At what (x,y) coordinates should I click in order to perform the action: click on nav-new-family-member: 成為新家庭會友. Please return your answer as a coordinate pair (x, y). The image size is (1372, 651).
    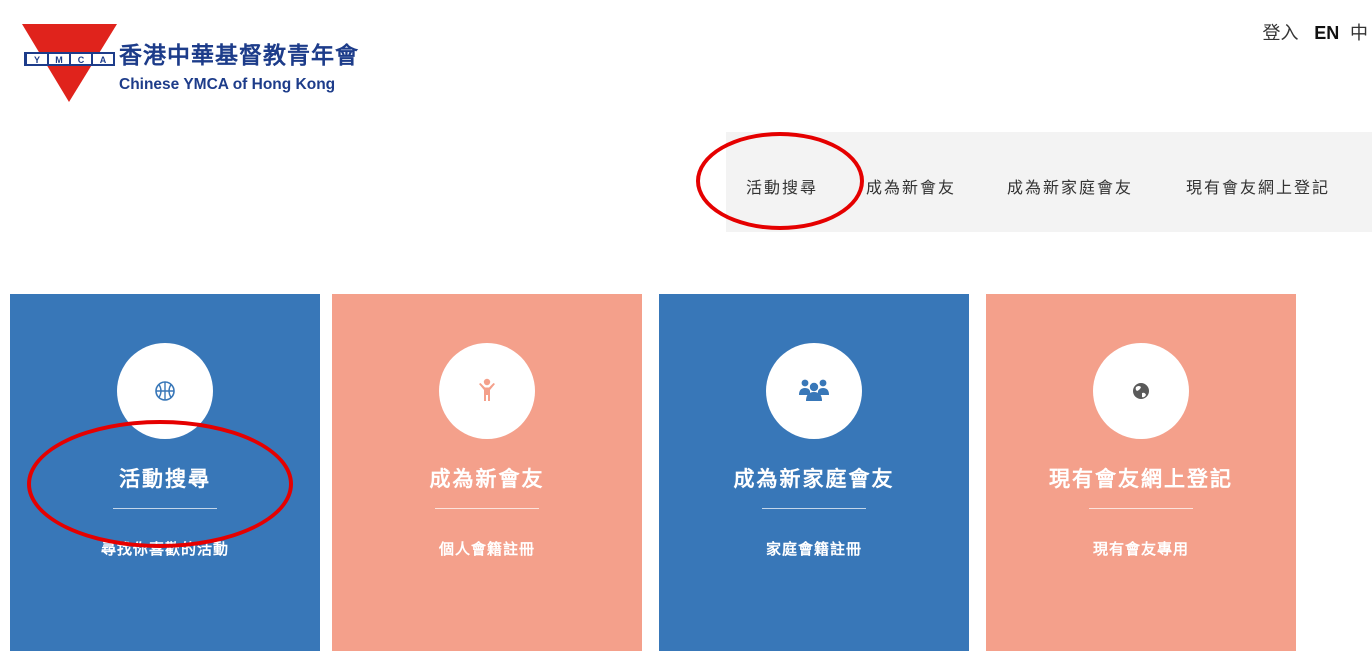
    Looking at the image, I should click on (1070, 186).